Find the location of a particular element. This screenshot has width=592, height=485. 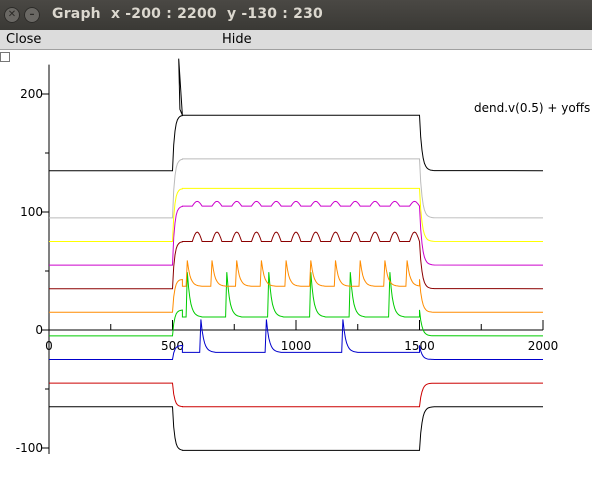

window-titlebar: ✕ – Graph x -200 : 2200 y -130 : 230 is located at coordinates (296, 15).